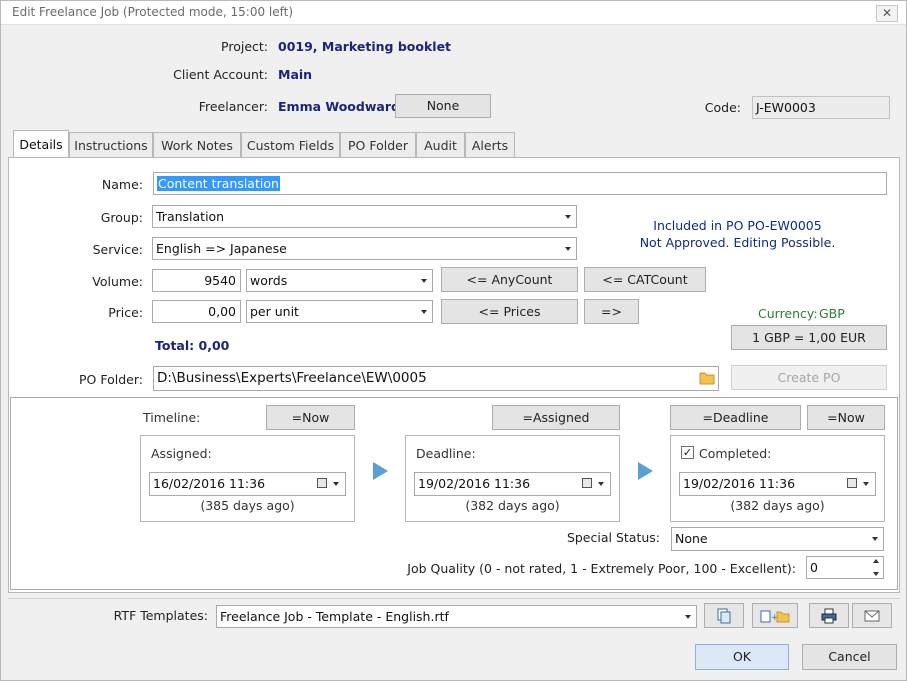 The height and width of the screenshot is (681, 907). Describe the element at coordinates (613, 537) in the screenshot. I see `special-status-label: Special Status:` at that location.